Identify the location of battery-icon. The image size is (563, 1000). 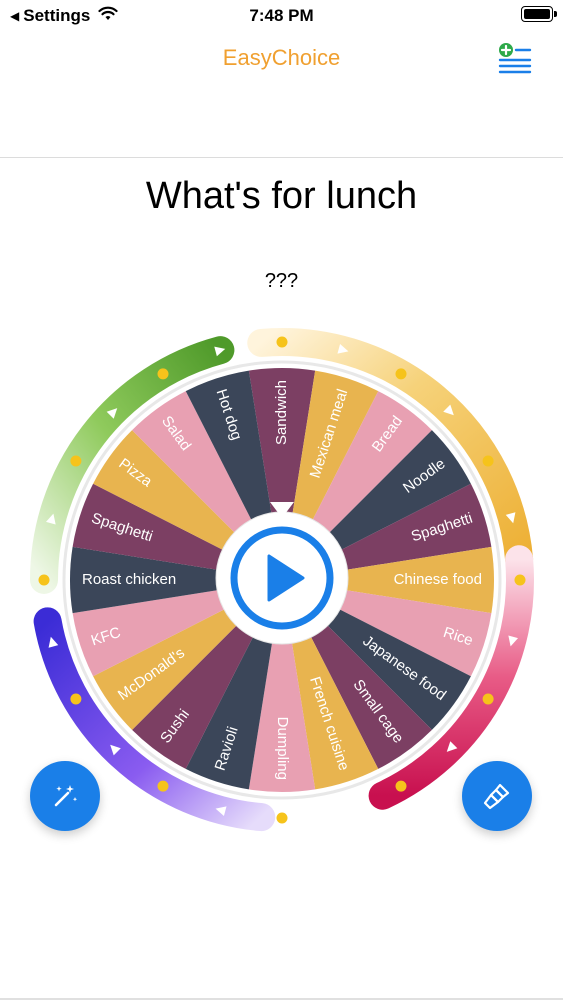
(539, 14).